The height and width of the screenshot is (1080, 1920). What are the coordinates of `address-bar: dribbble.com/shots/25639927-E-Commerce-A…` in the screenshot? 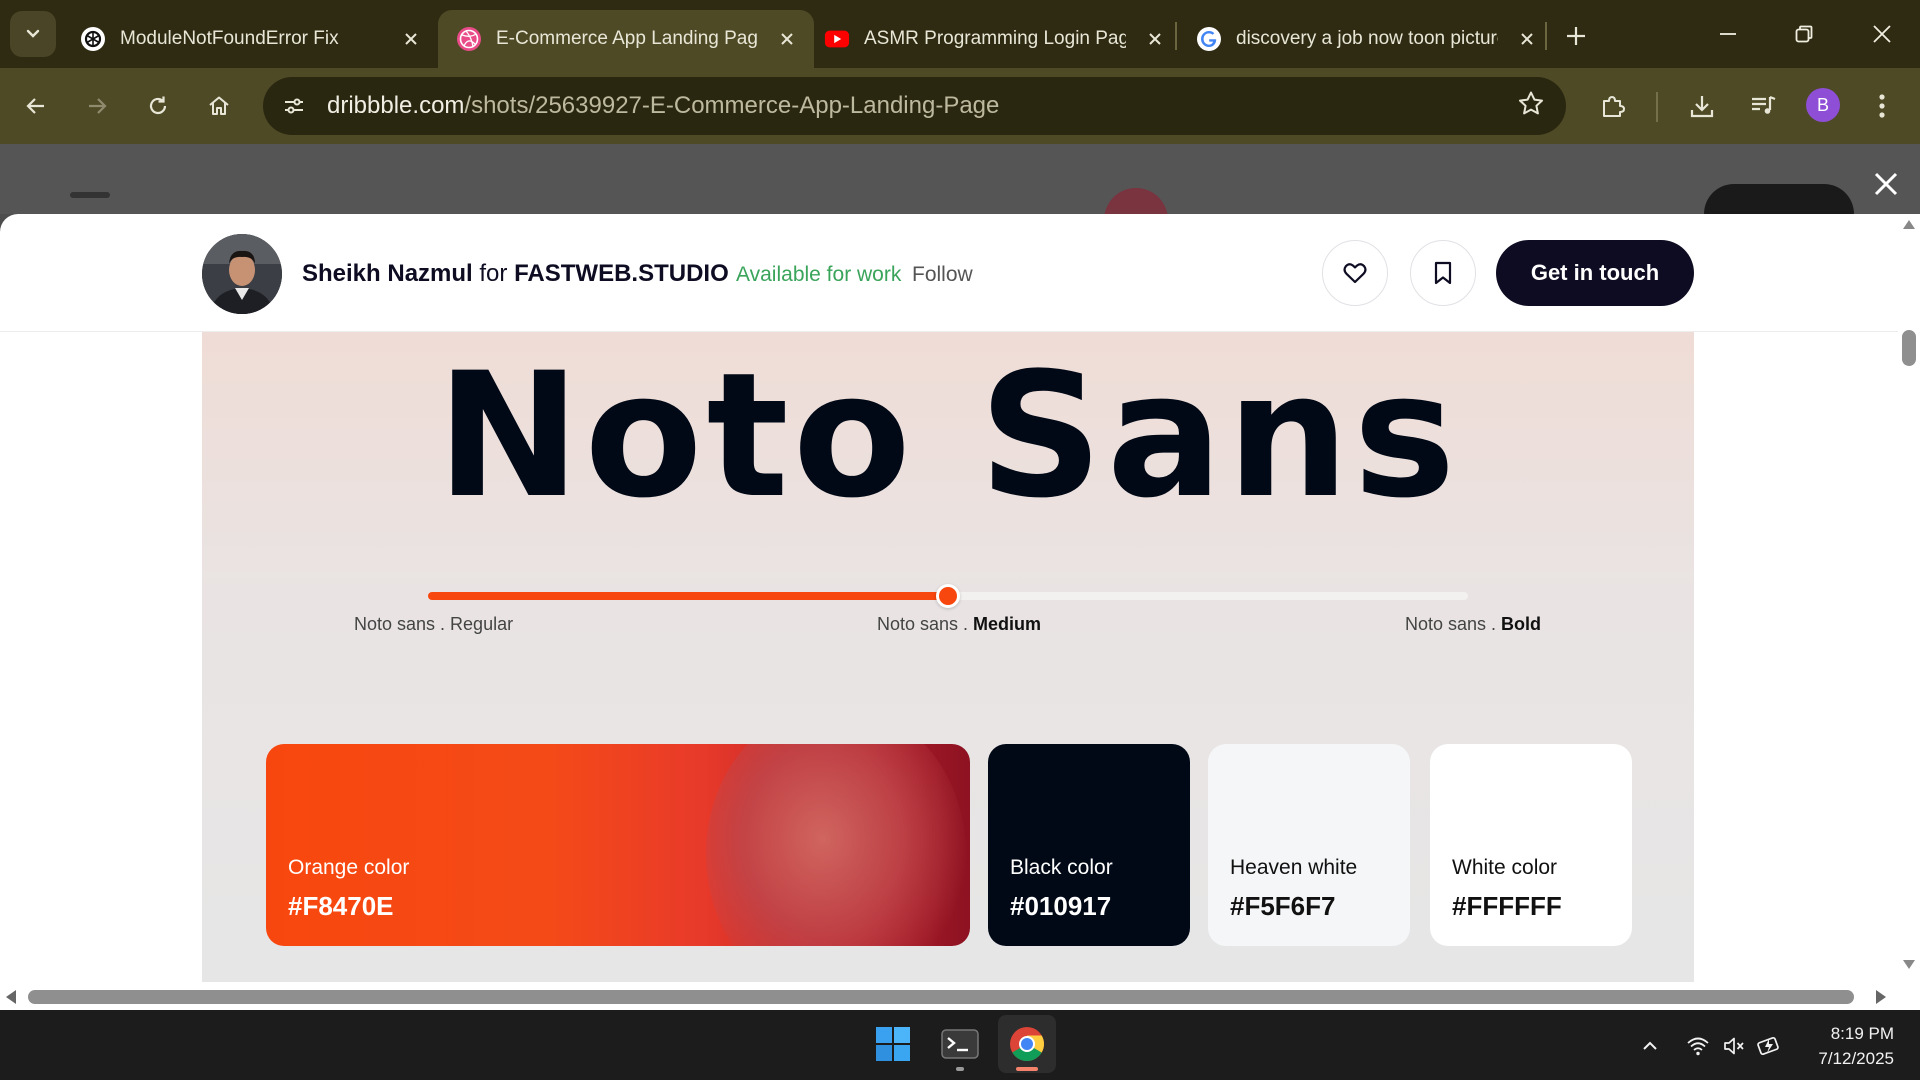 It's located at (914, 106).